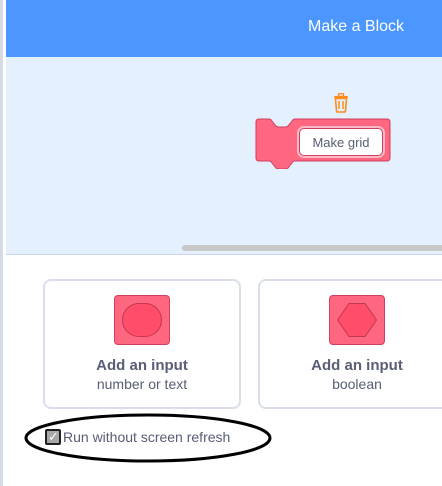 Image resolution: width=442 pixels, height=486 pixels. I want to click on add-boolean-input-button: Add an input boolean, so click(350, 344).